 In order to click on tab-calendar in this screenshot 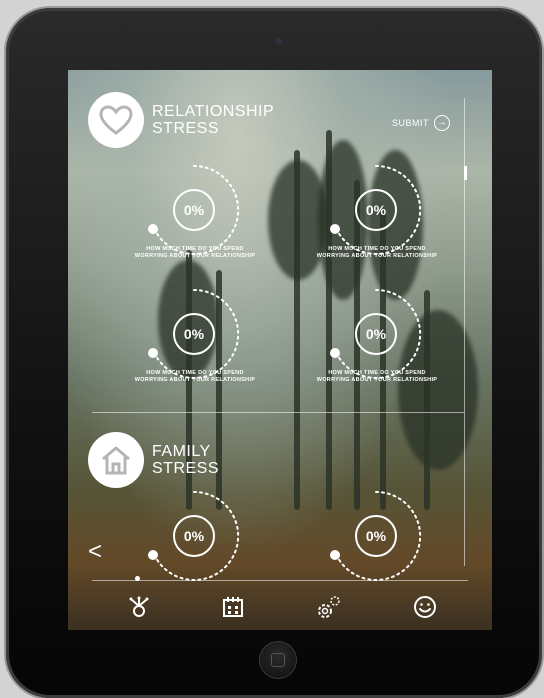, I will do `click(233, 607)`.